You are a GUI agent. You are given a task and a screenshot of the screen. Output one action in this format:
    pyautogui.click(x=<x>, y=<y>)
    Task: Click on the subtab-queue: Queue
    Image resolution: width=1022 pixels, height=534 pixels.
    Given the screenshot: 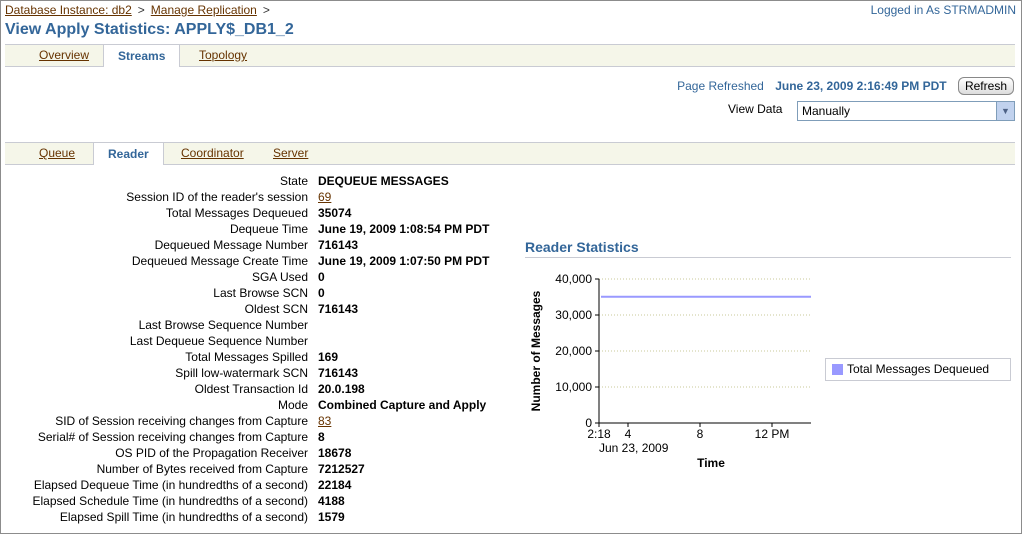 What is the action you would take?
    pyautogui.click(x=57, y=153)
    